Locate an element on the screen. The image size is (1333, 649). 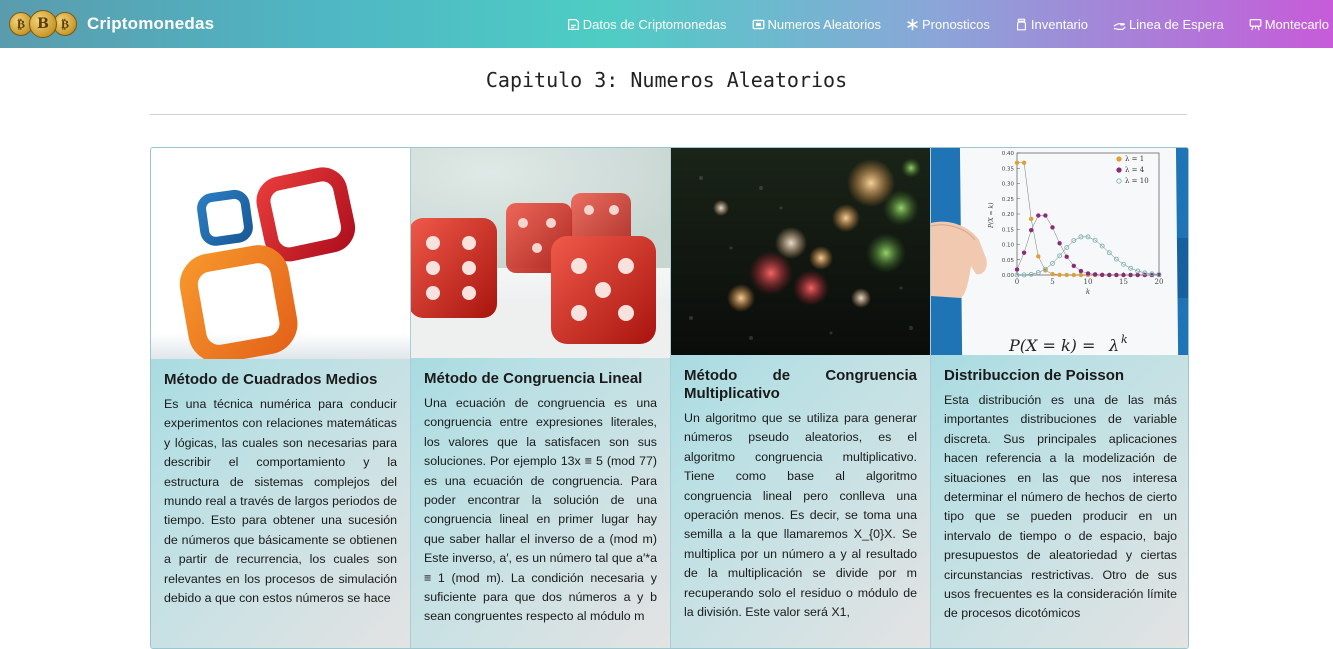
x-tick-label: 15 is located at coordinates (1123, 282).